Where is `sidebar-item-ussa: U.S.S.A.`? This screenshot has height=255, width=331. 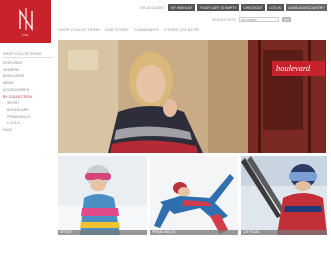 sidebar-item-ussa: U.S.S.A. is located at coordinates (28, 123).